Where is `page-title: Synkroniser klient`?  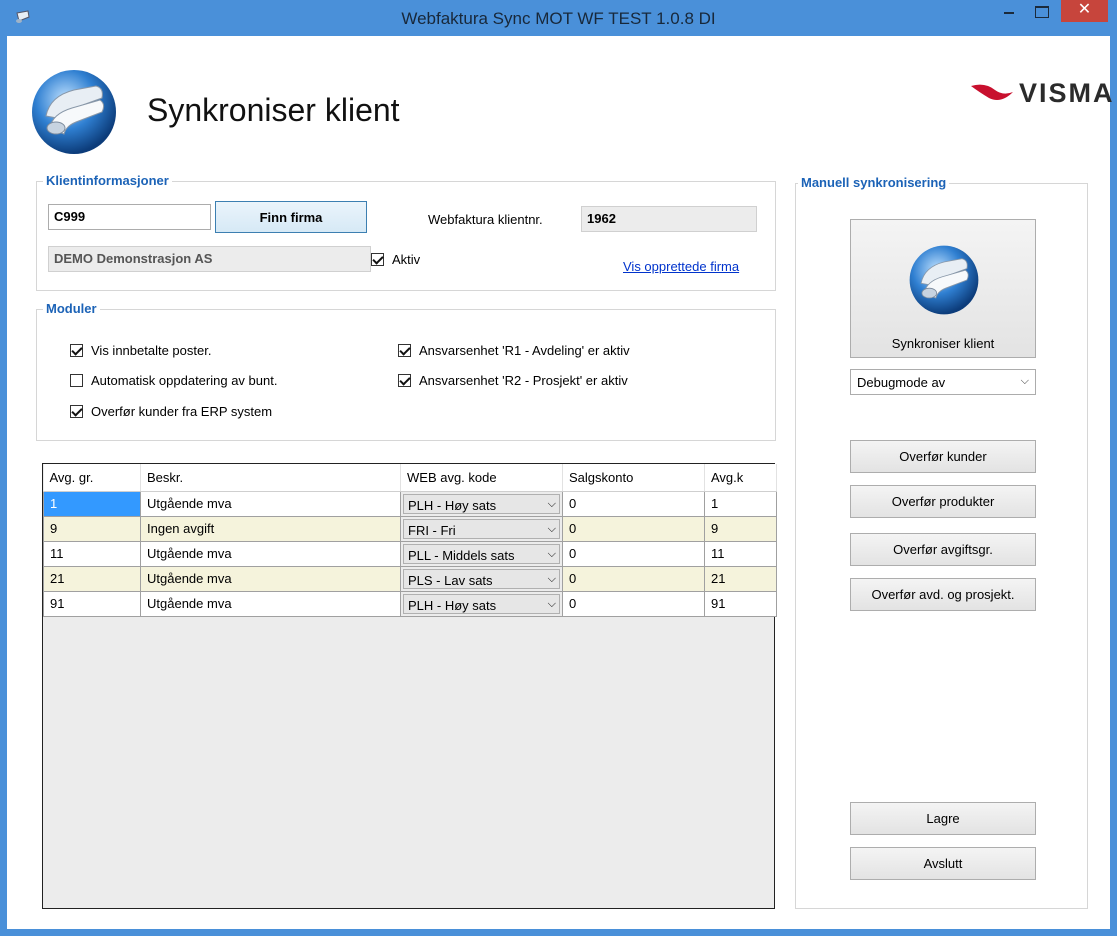 page-title: Synkroniser klient is located at coordinates (273, 110).